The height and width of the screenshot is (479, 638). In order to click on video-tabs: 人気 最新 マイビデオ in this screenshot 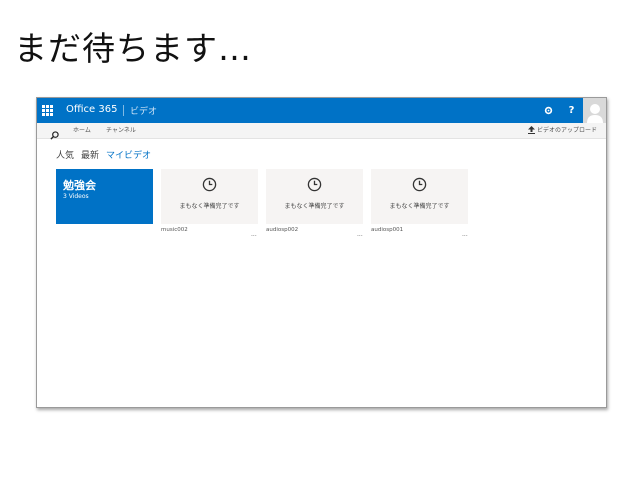, I will do `click(103, 154)`.